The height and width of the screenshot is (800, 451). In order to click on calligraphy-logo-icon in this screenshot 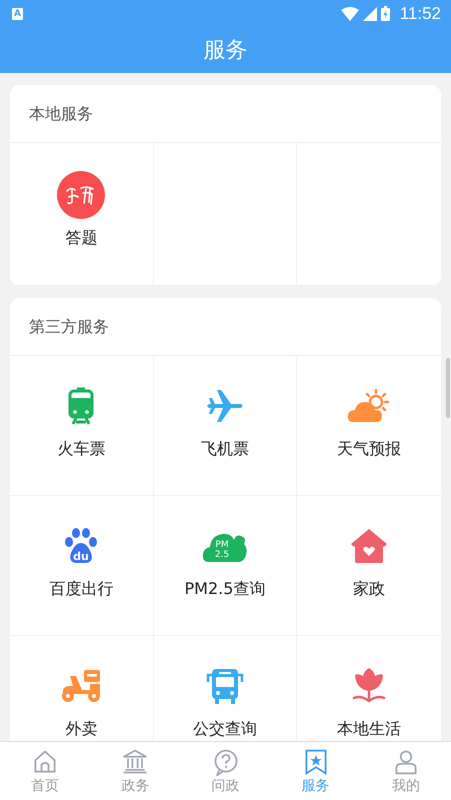, I will do `click(81, 195)`.